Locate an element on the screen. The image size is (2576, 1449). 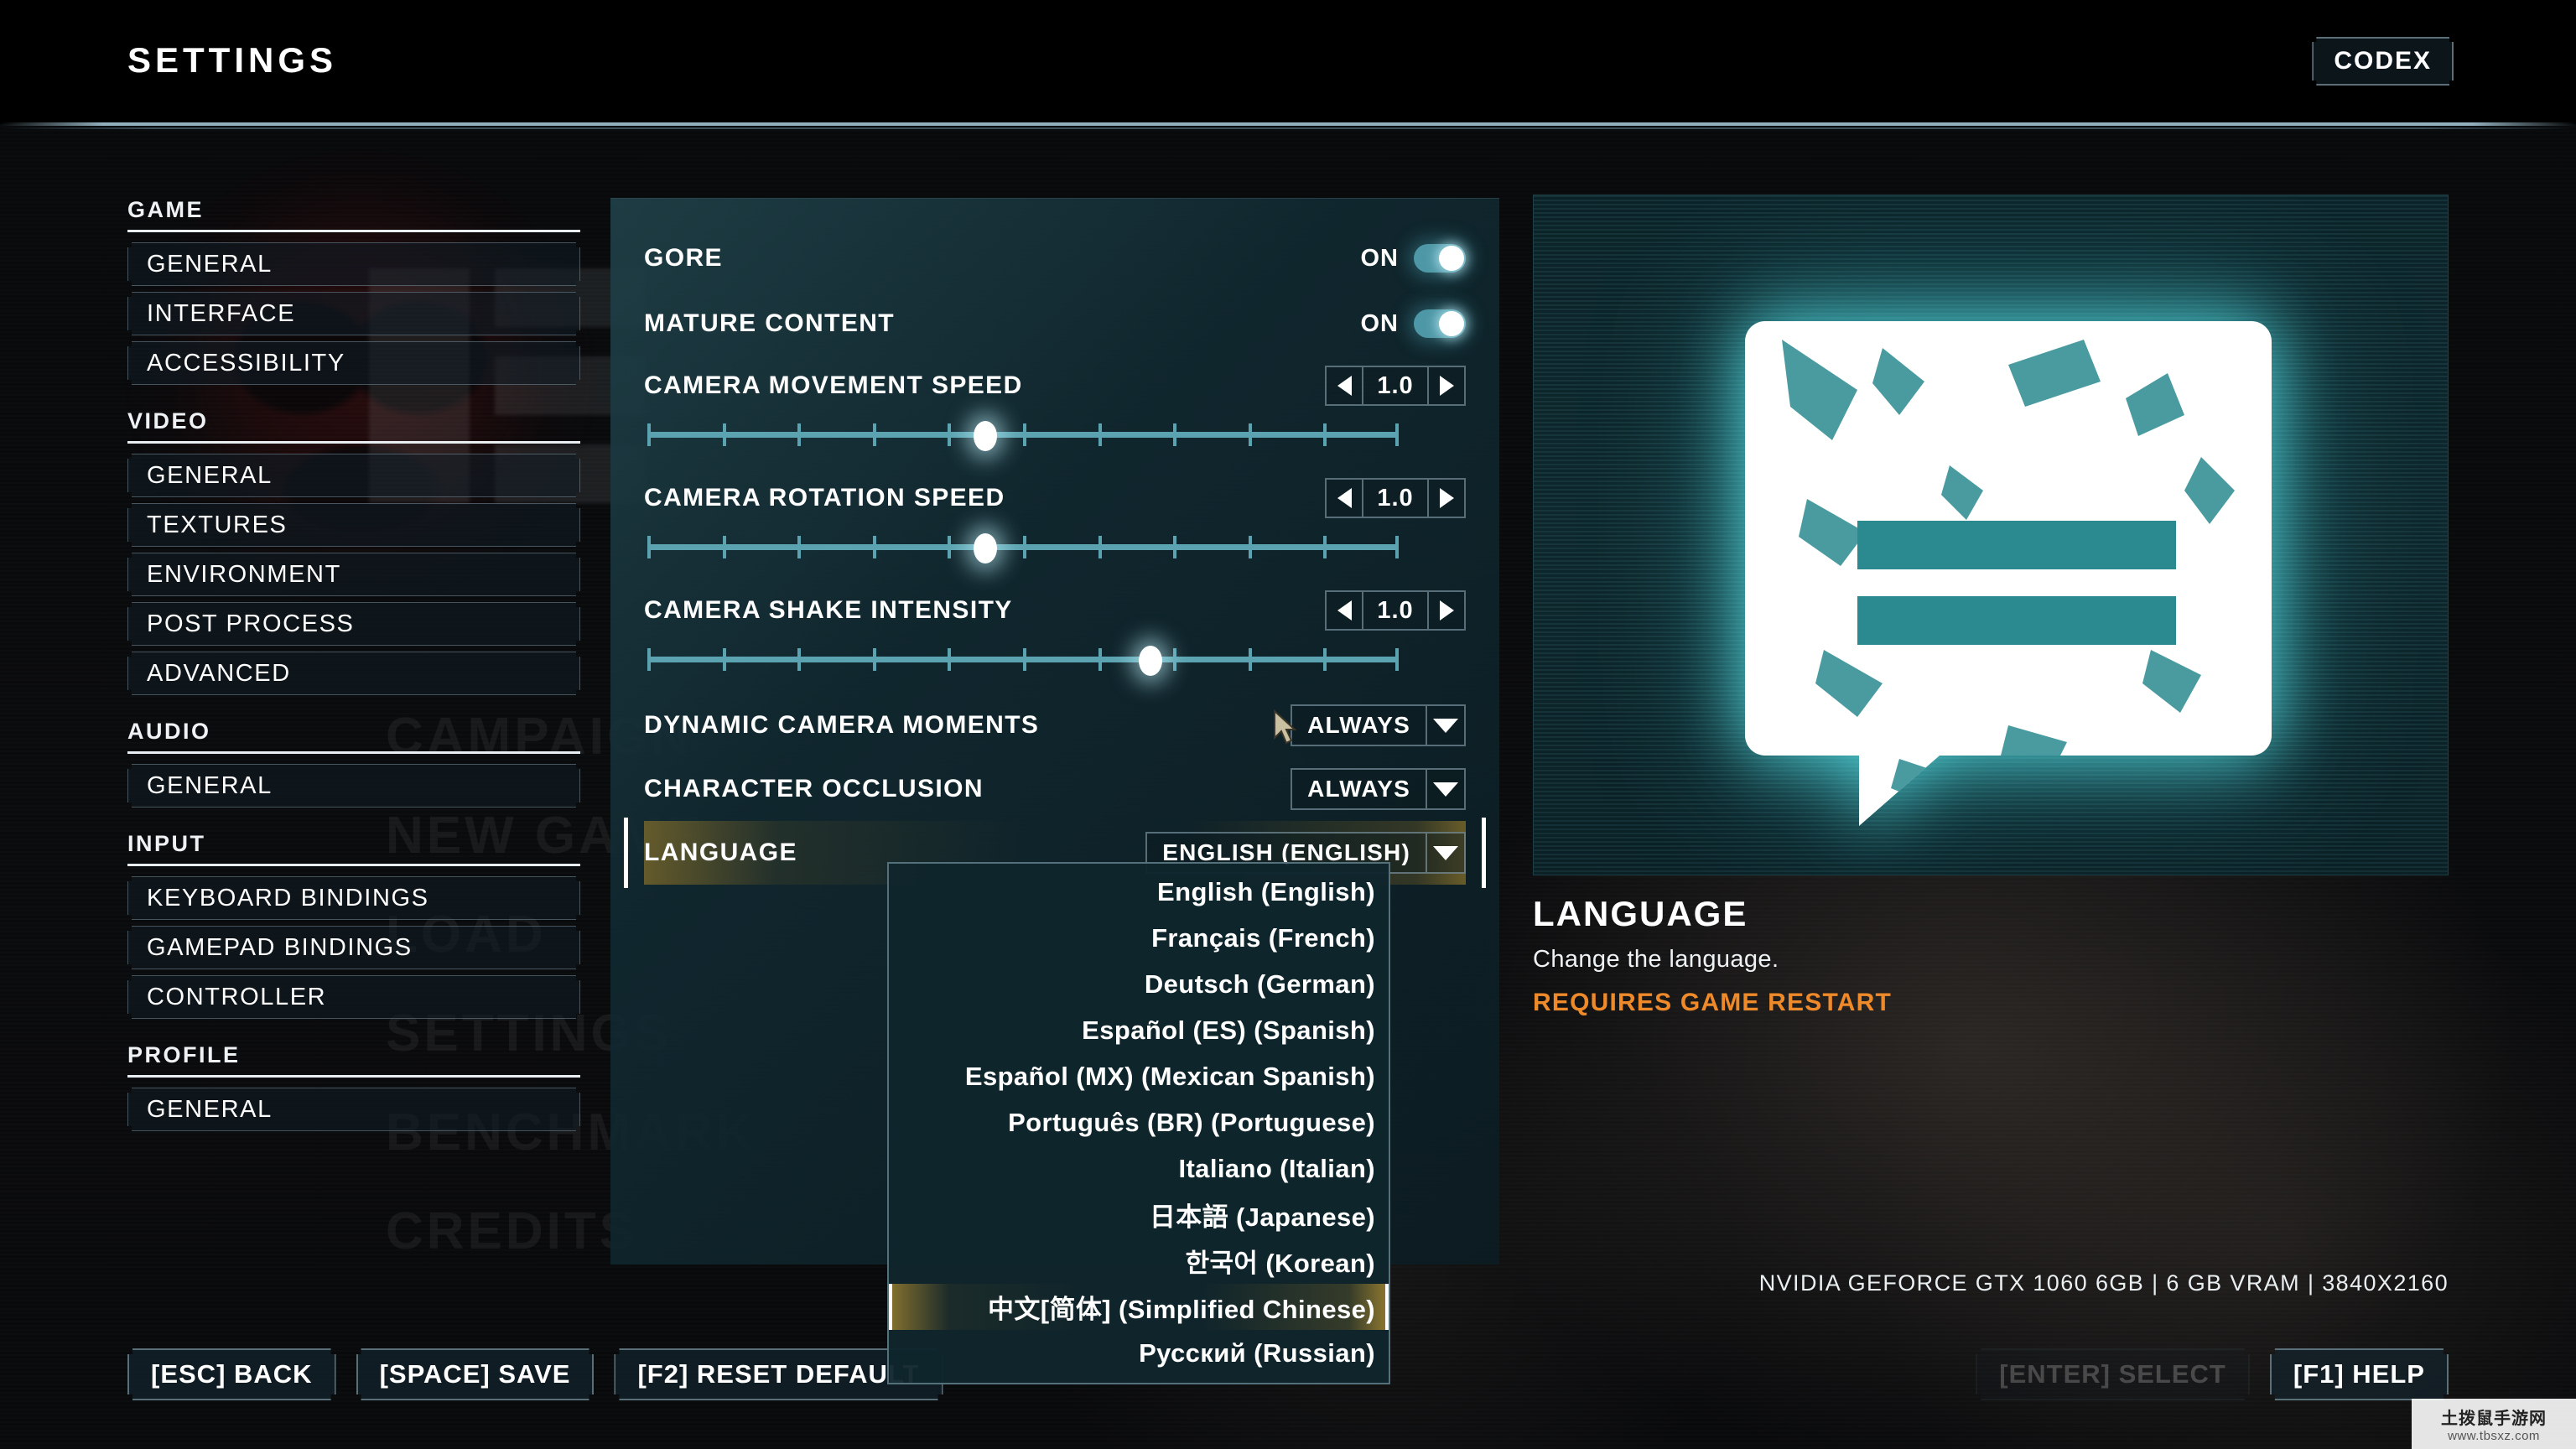
stepper-camera-movement-speed: 1.0 is located at coordinates (1395, 386).